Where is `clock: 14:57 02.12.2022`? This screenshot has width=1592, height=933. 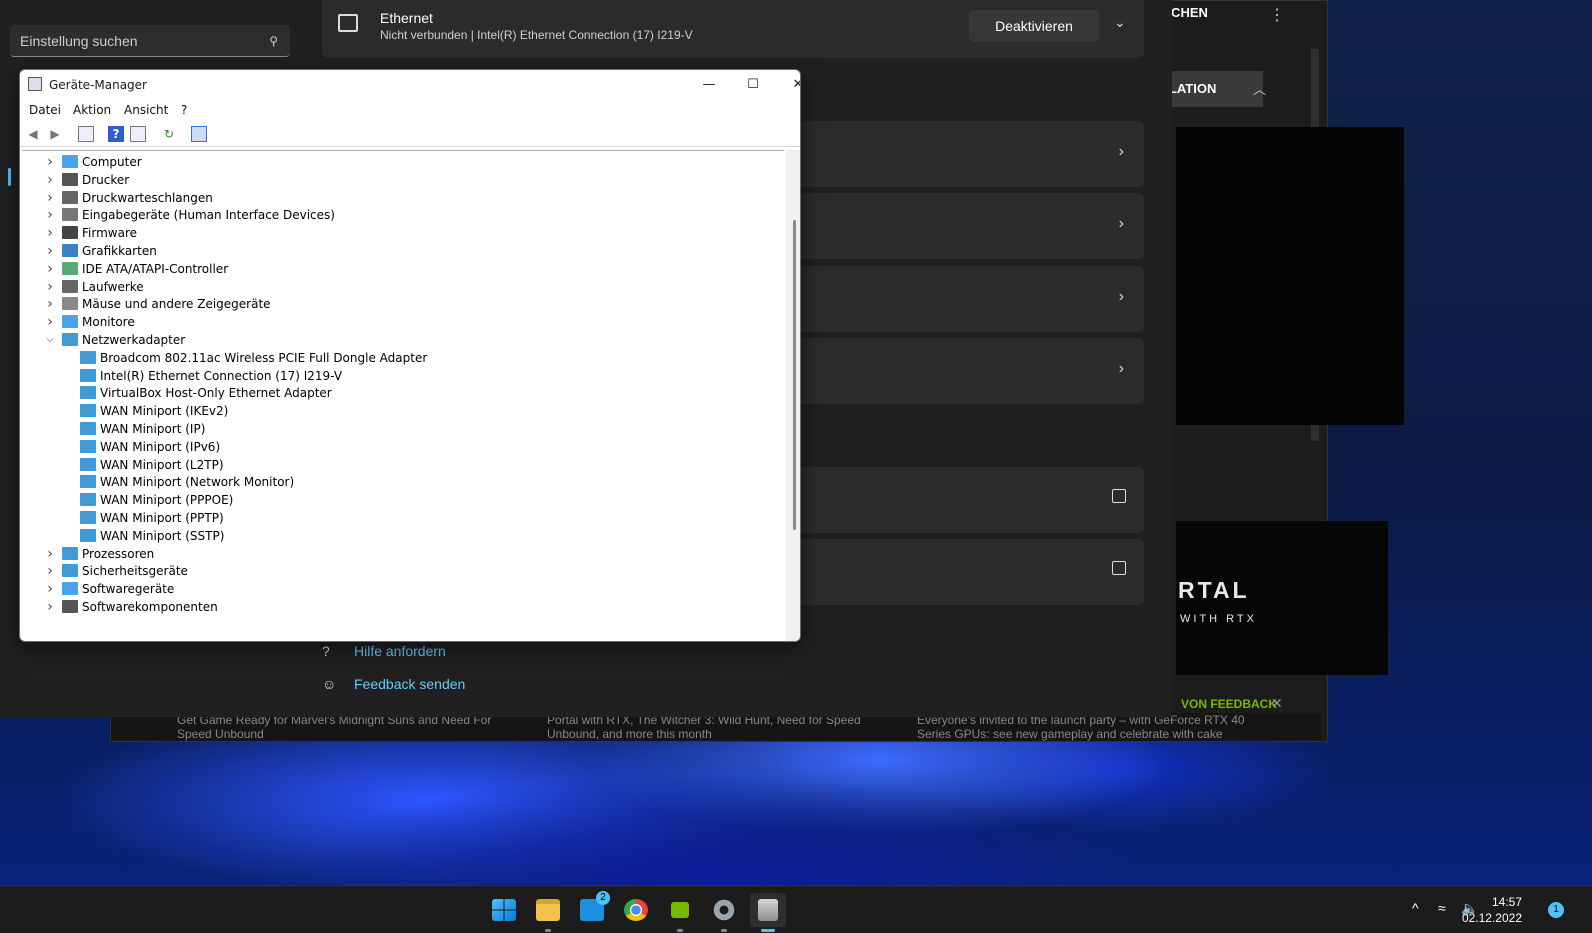 clock: 14:57 02.12.2022 is located at coordinates (1477, 910).